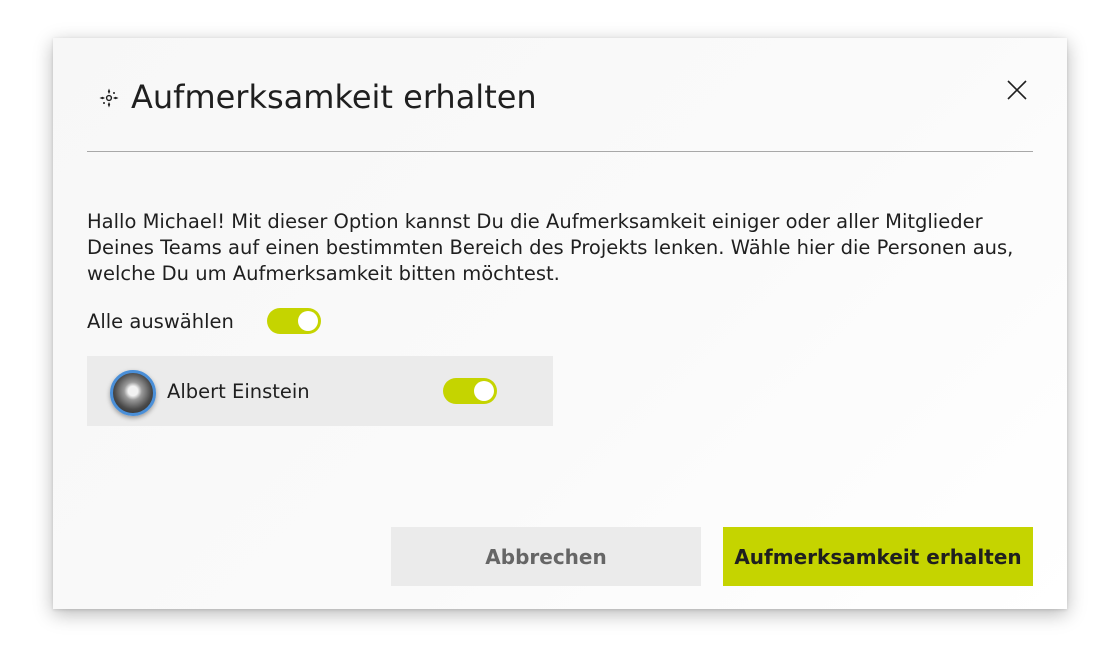 Image resolution: width=1100 pixels, height=647 pixels. What do you see at coordinates (546, 556) in the screenshot?
I see `cancel-button: Abbrechen` at bounding box center [546, 556].